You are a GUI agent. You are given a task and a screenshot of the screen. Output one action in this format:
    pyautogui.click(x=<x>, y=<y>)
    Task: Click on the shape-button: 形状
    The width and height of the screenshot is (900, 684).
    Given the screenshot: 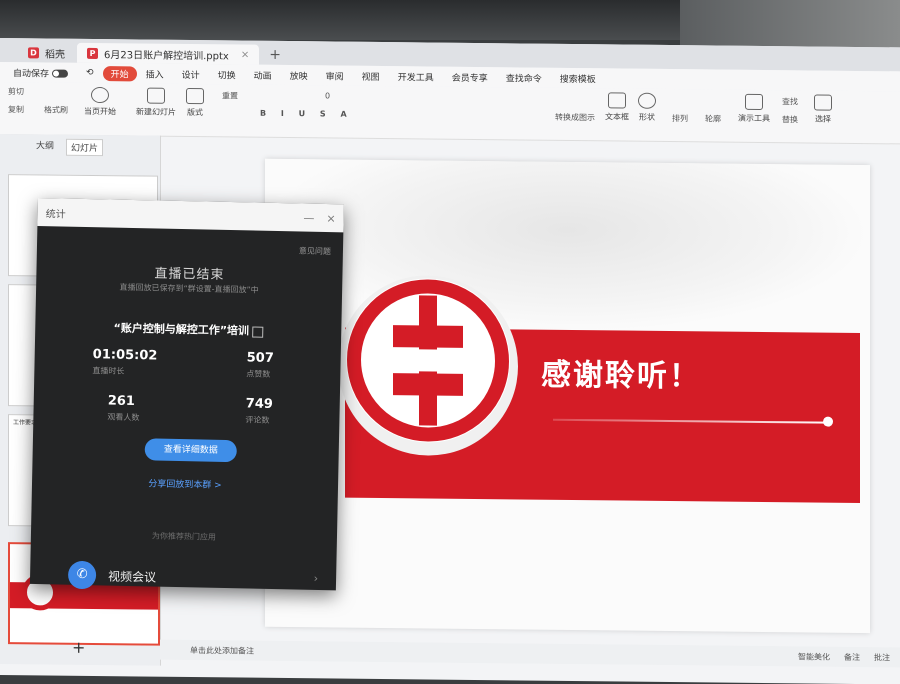 What is the action you would take?
    pyautogui.click(x=647, y=107)
    